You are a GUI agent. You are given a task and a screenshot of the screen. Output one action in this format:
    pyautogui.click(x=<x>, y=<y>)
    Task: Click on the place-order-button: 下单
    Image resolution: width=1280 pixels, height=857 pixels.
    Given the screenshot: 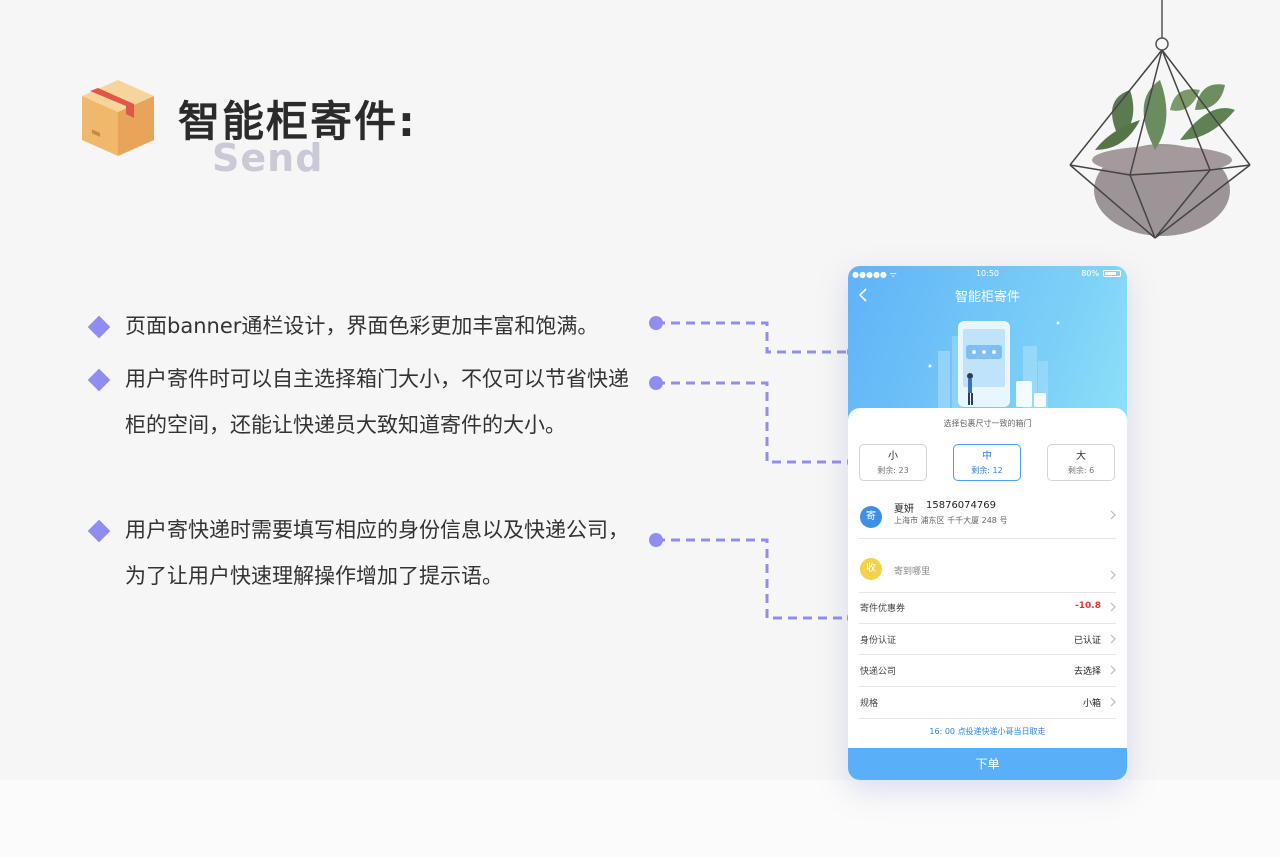 What is the action you would take?
    pyautogui.click(x=987, y=764)
    